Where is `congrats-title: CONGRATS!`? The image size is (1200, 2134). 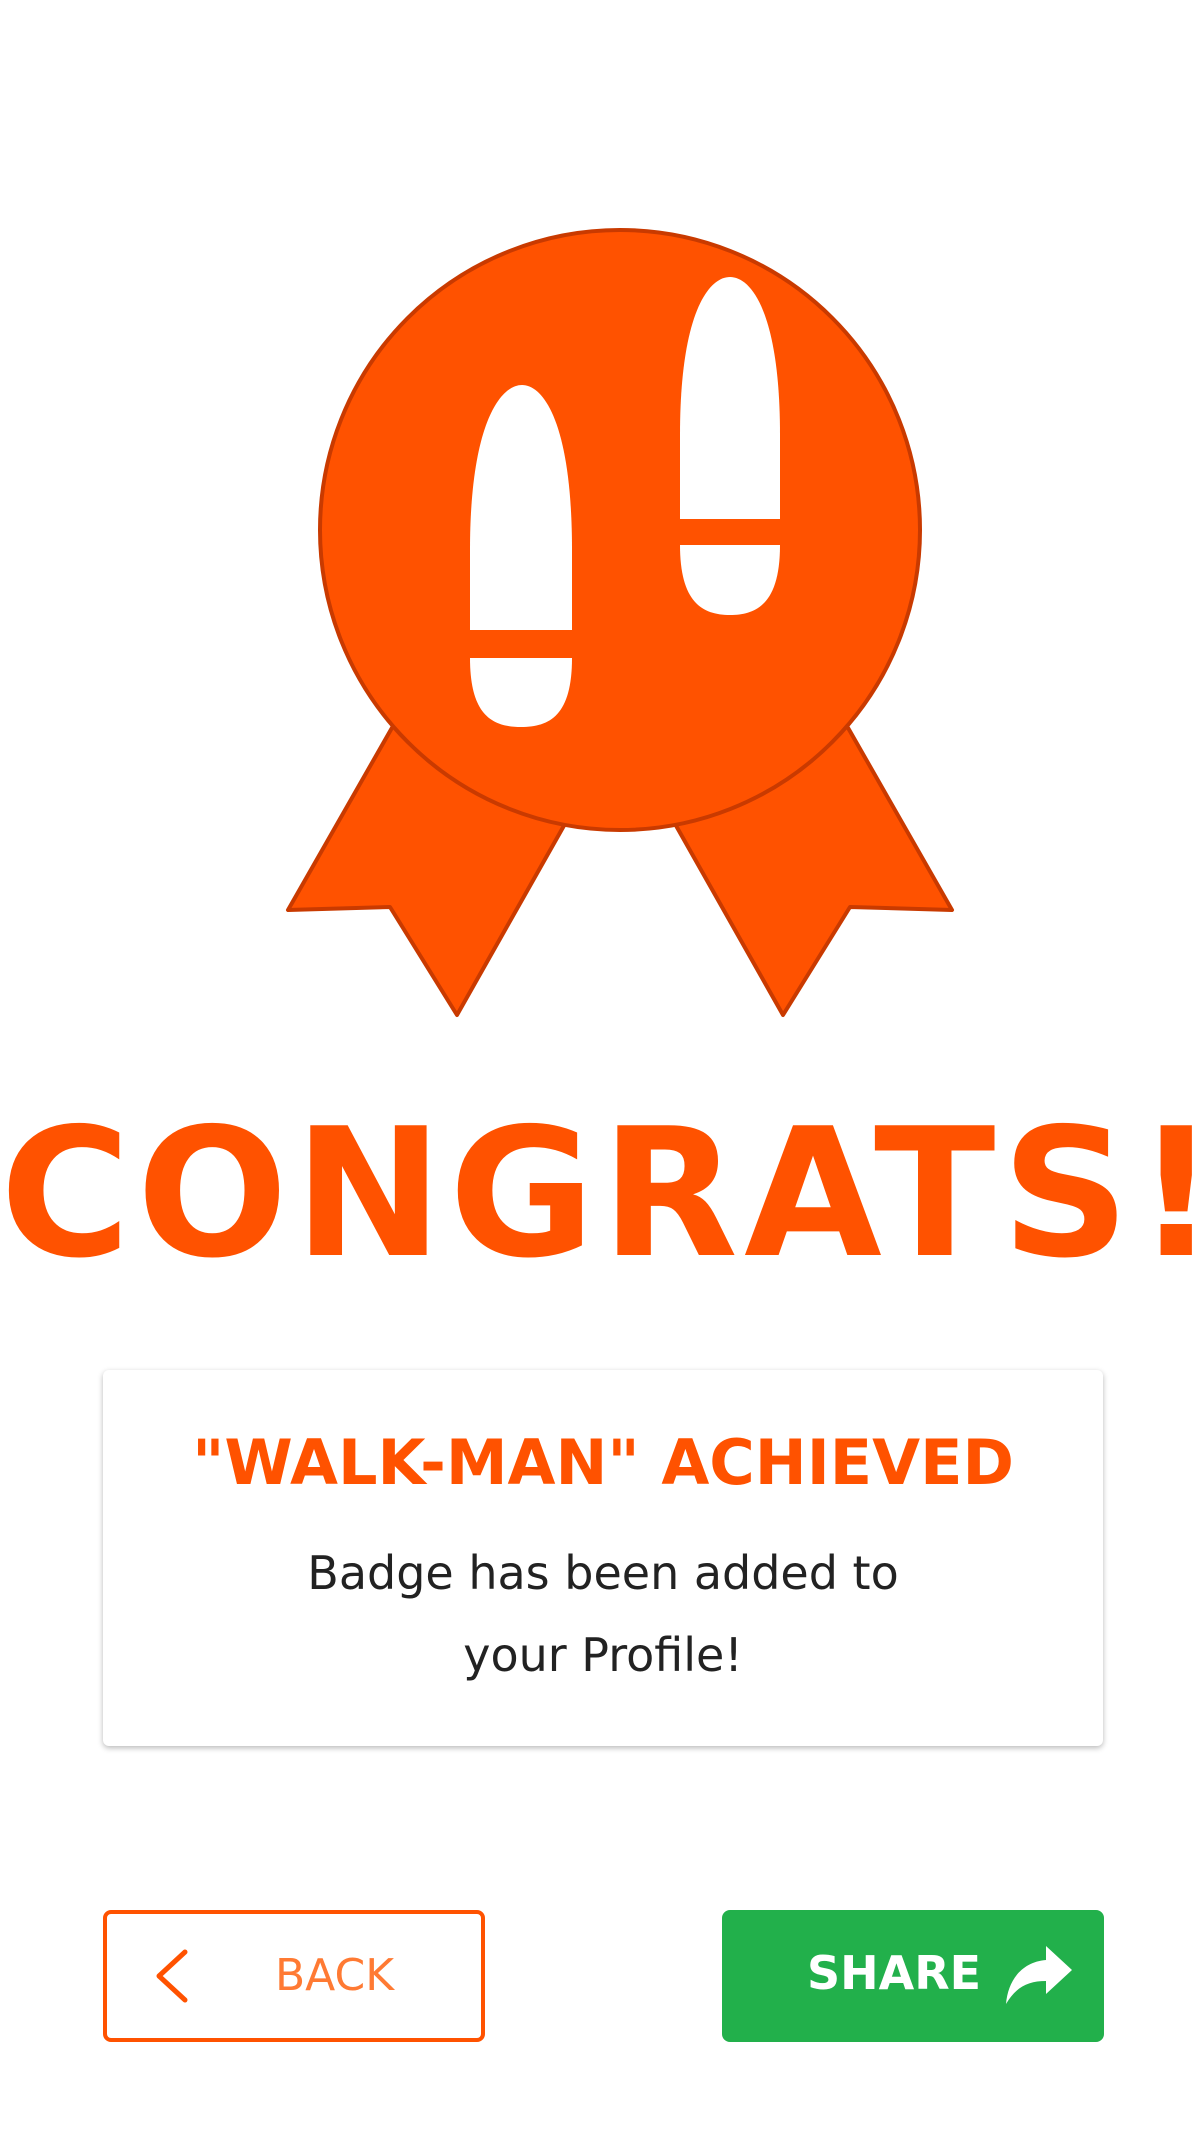 congrats-title: CONGRATS! is located at coordinates (600, 1193).